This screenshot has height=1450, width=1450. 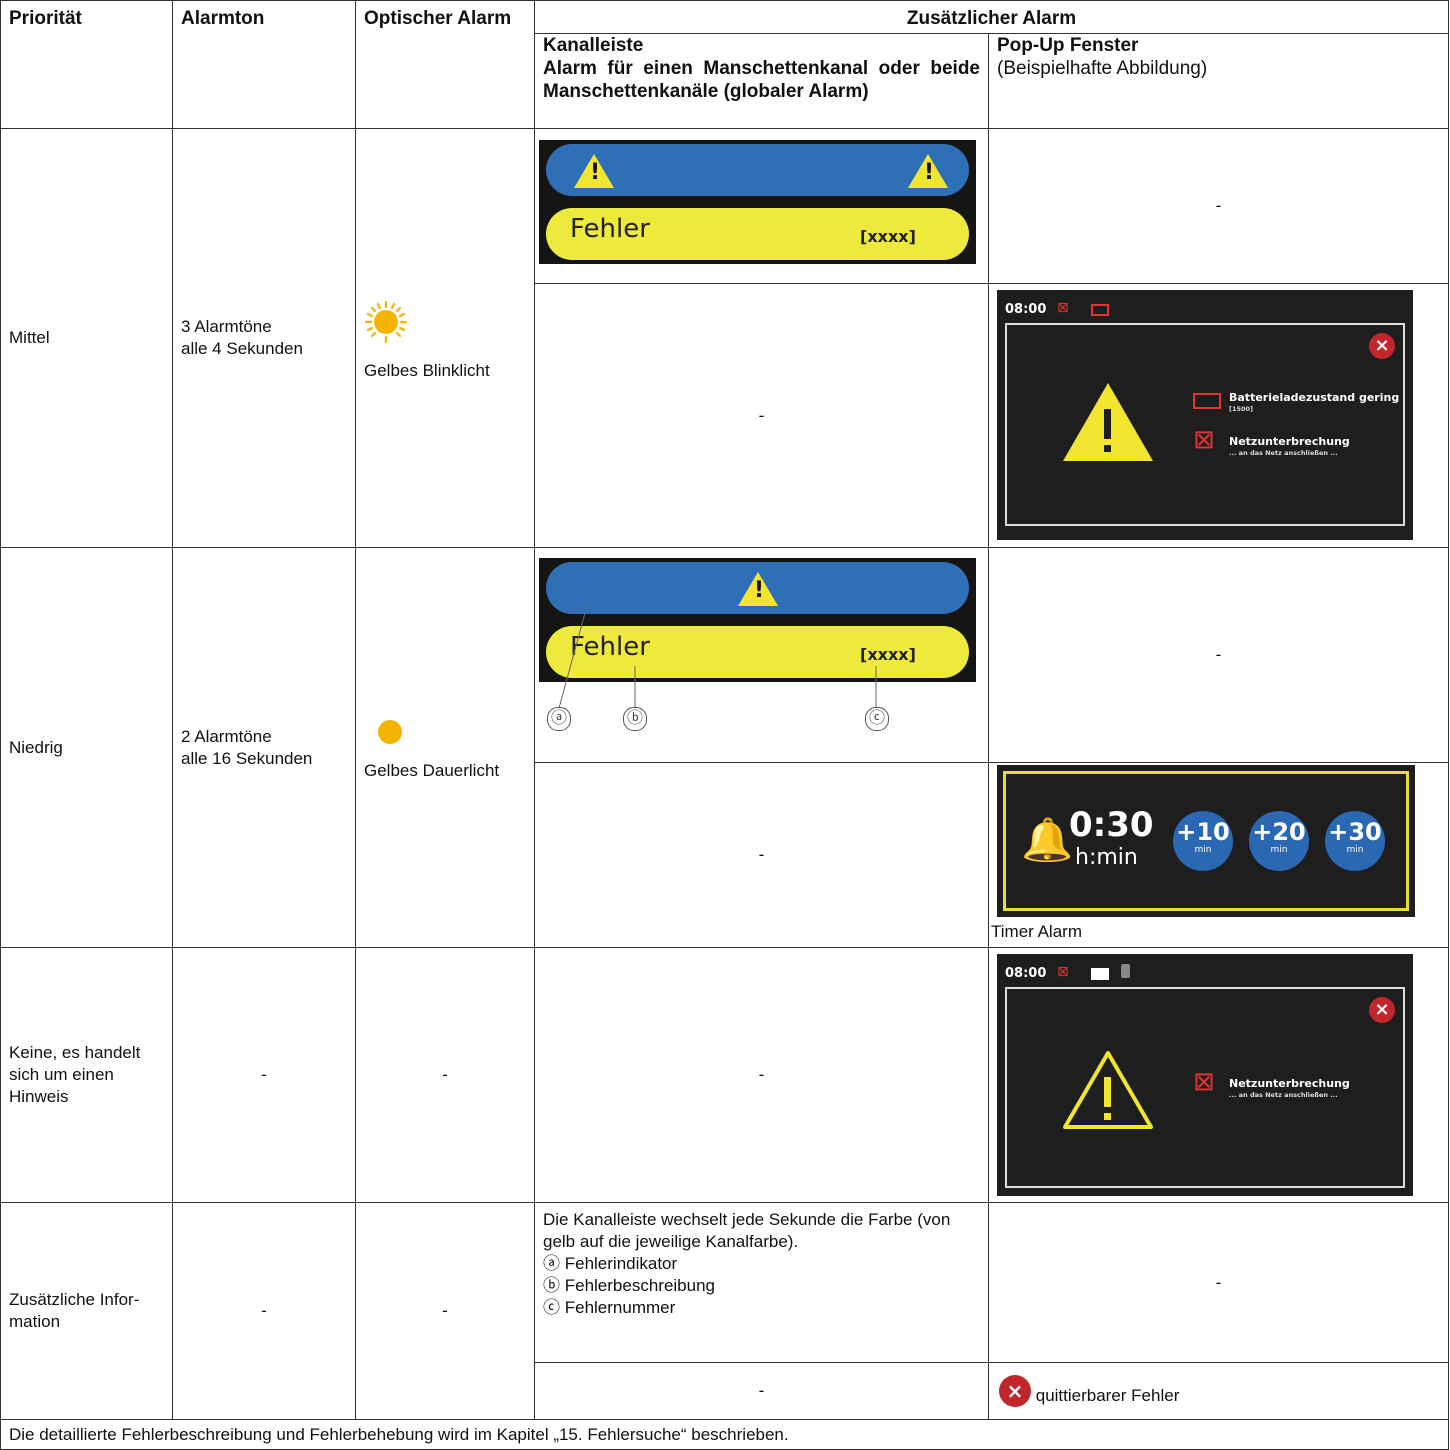 I want to click on ack-label: quittierbarer Fehler, so click(x=1107, y=1395).